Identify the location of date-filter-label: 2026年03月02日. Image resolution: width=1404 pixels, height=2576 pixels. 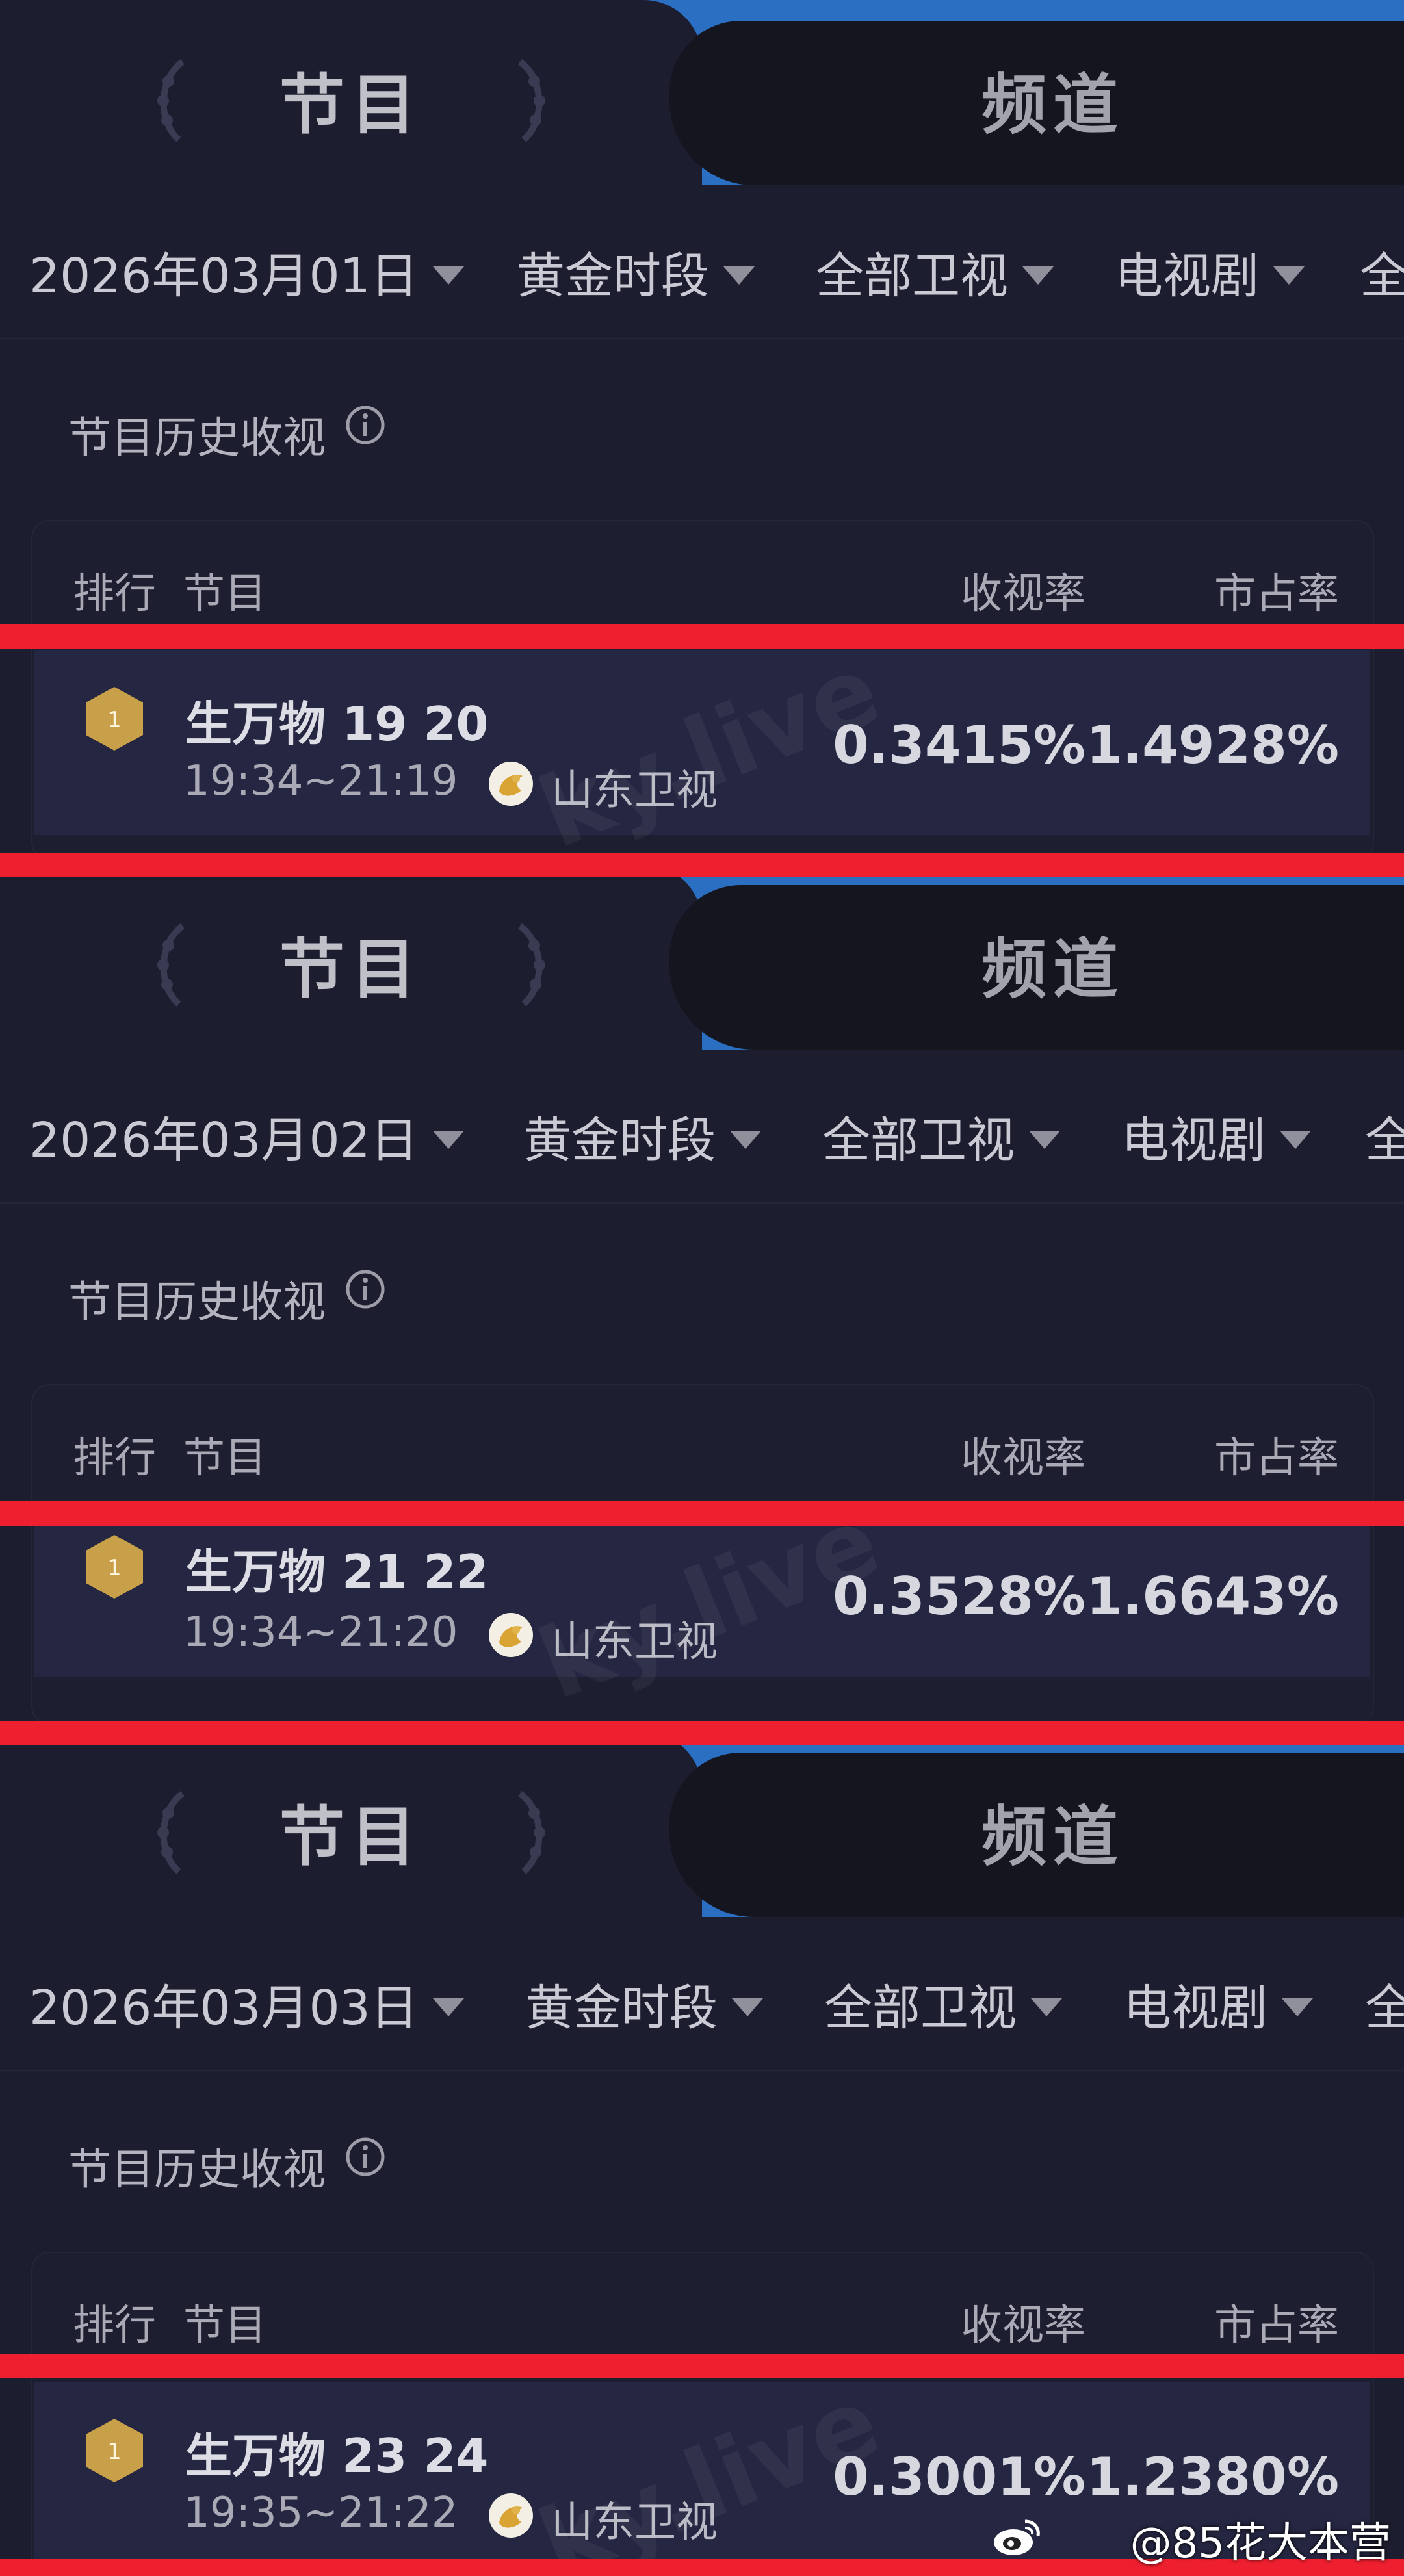
(224, 1141).